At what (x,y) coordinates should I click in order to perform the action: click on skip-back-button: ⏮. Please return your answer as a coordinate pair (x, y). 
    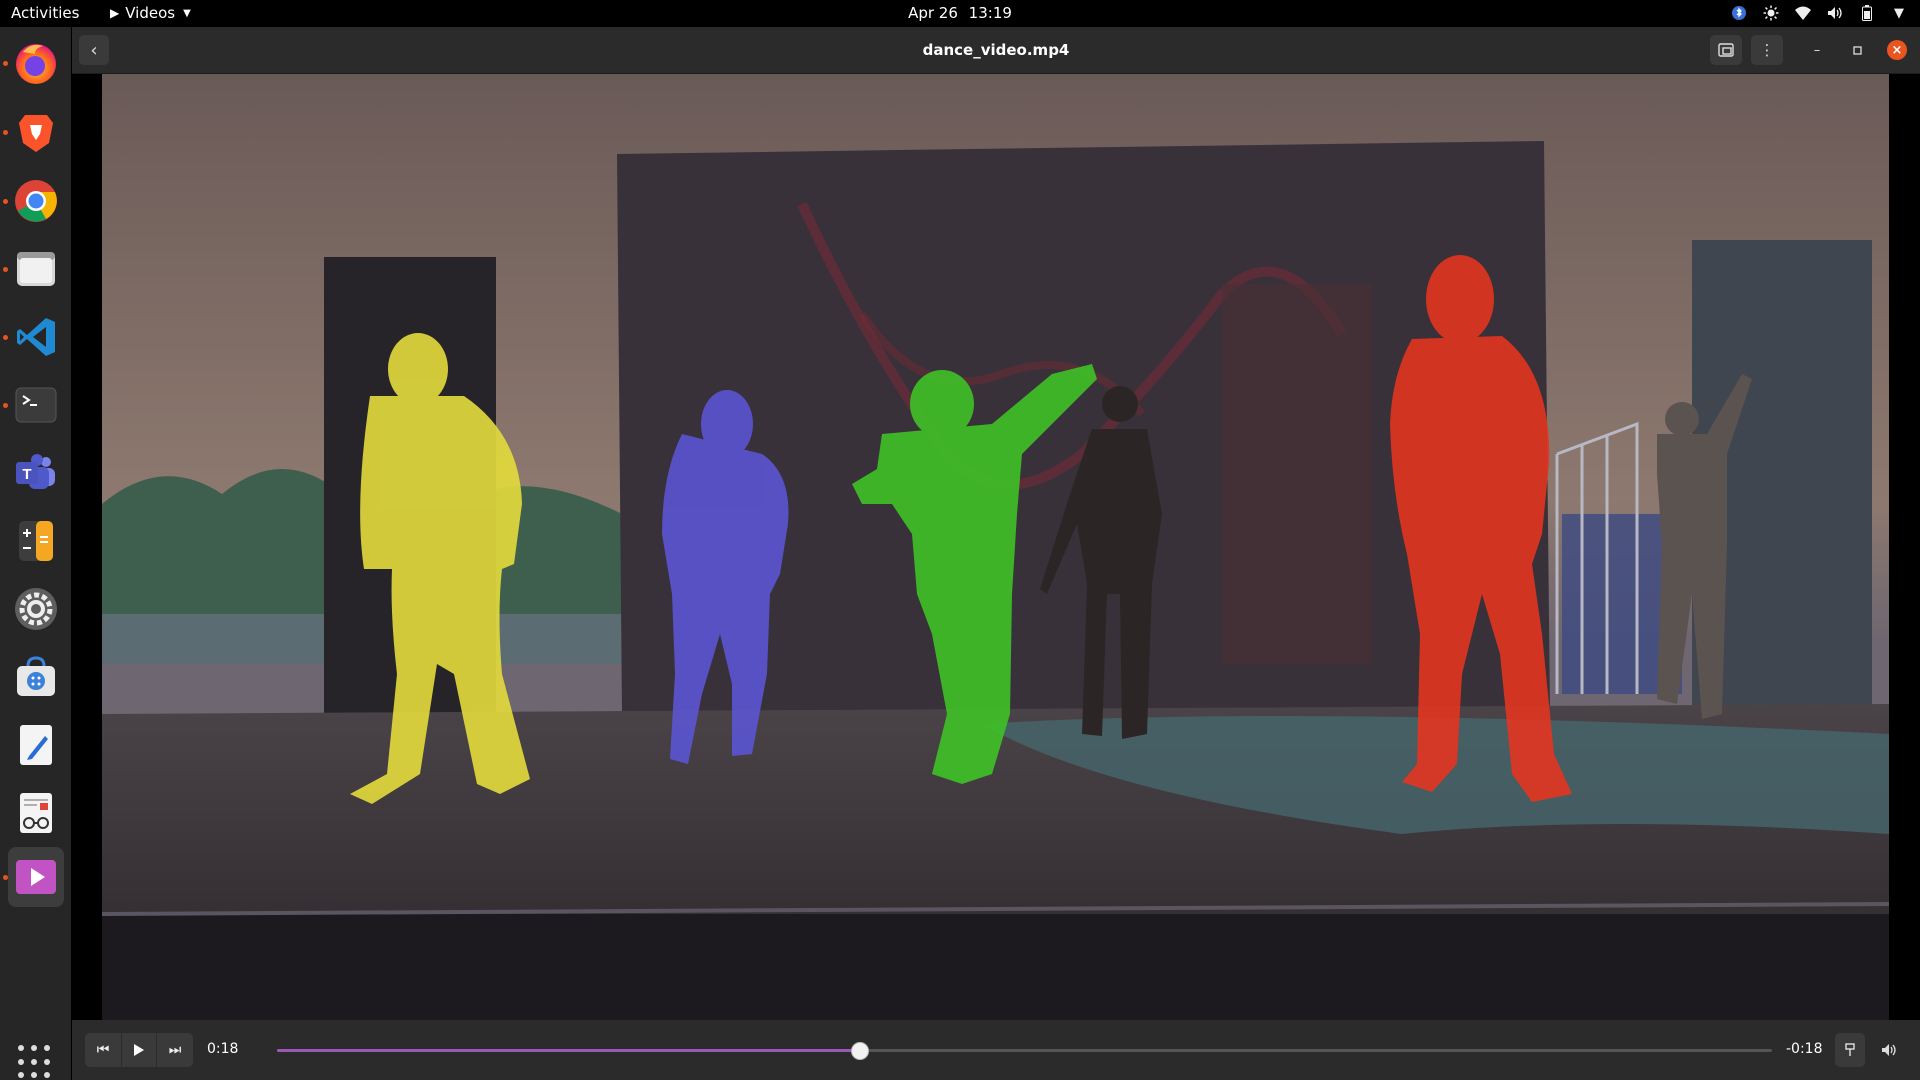
    Looking at the image, I should click on (103, 1050).